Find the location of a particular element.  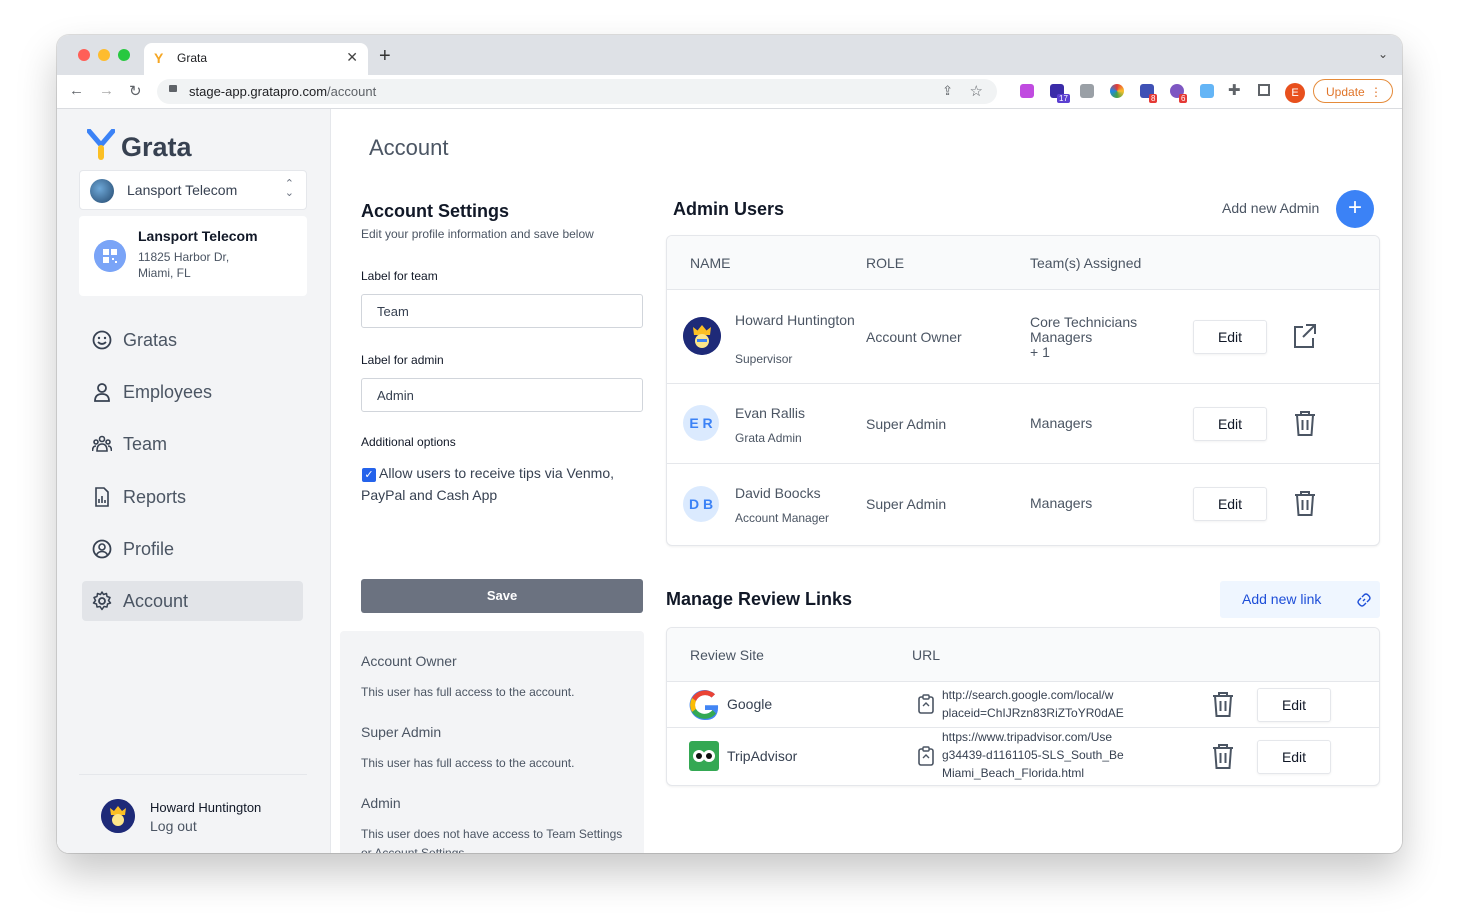

admin-users-title: Admin Users is located at coordinates (729, 209).